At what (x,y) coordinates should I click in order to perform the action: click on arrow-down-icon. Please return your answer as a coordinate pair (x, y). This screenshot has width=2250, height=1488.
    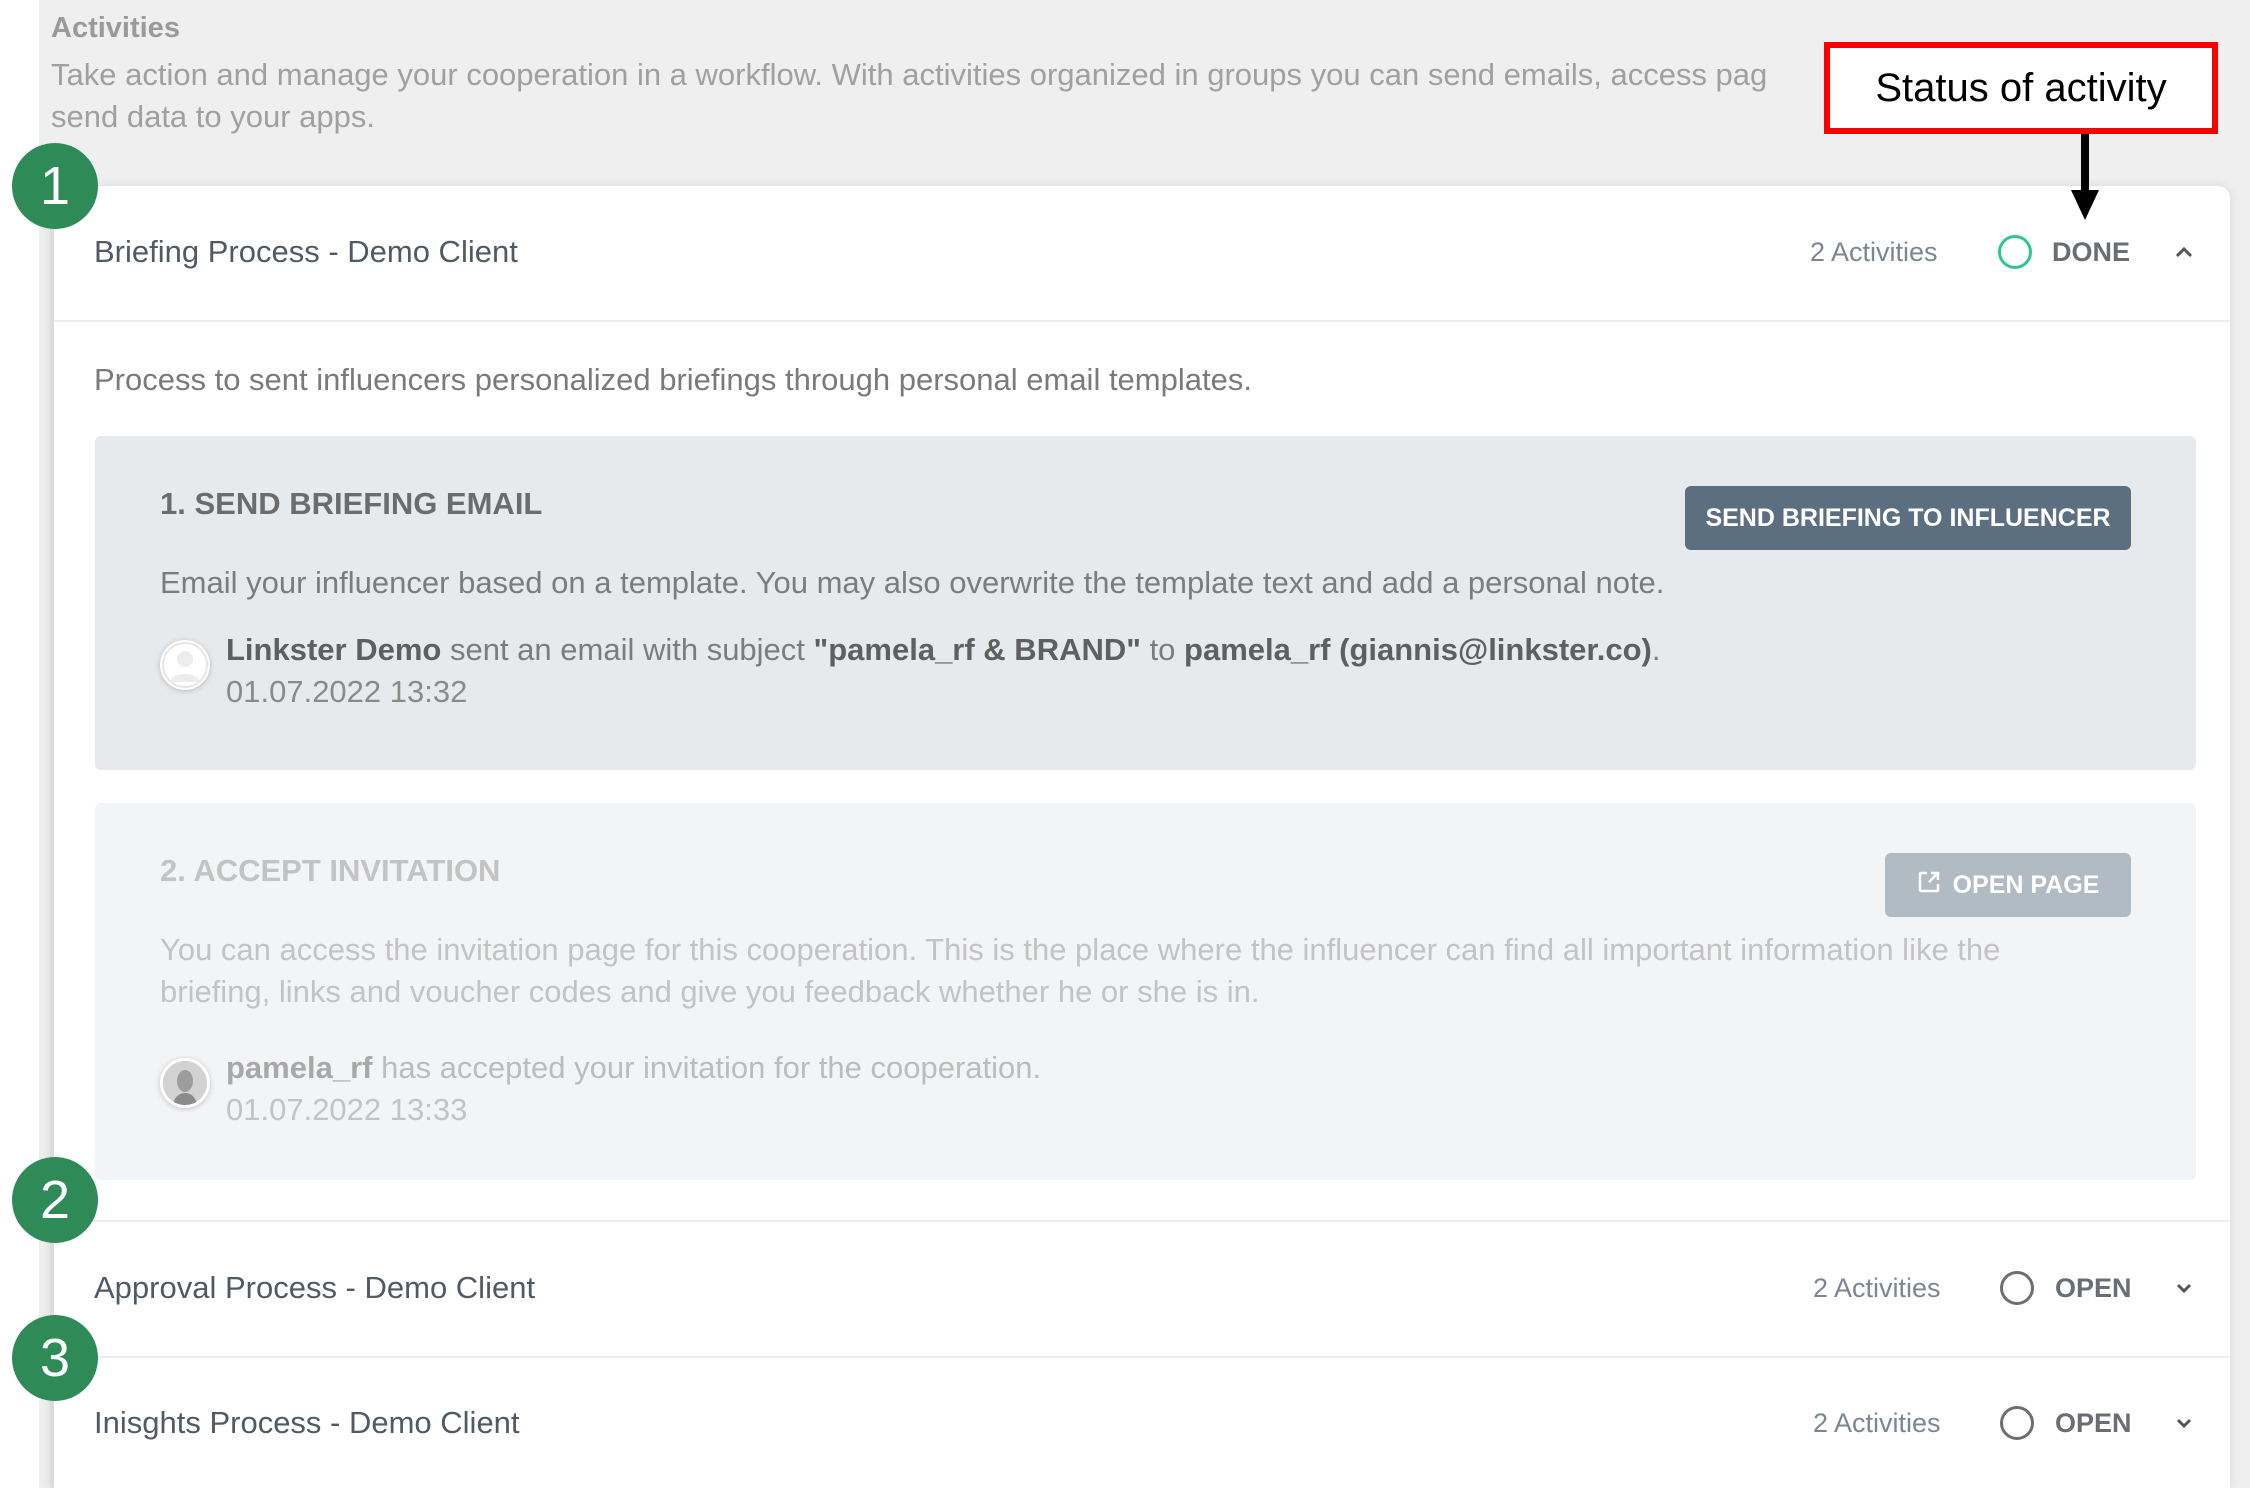
    Looking at the image, I should click on (2085, 177).